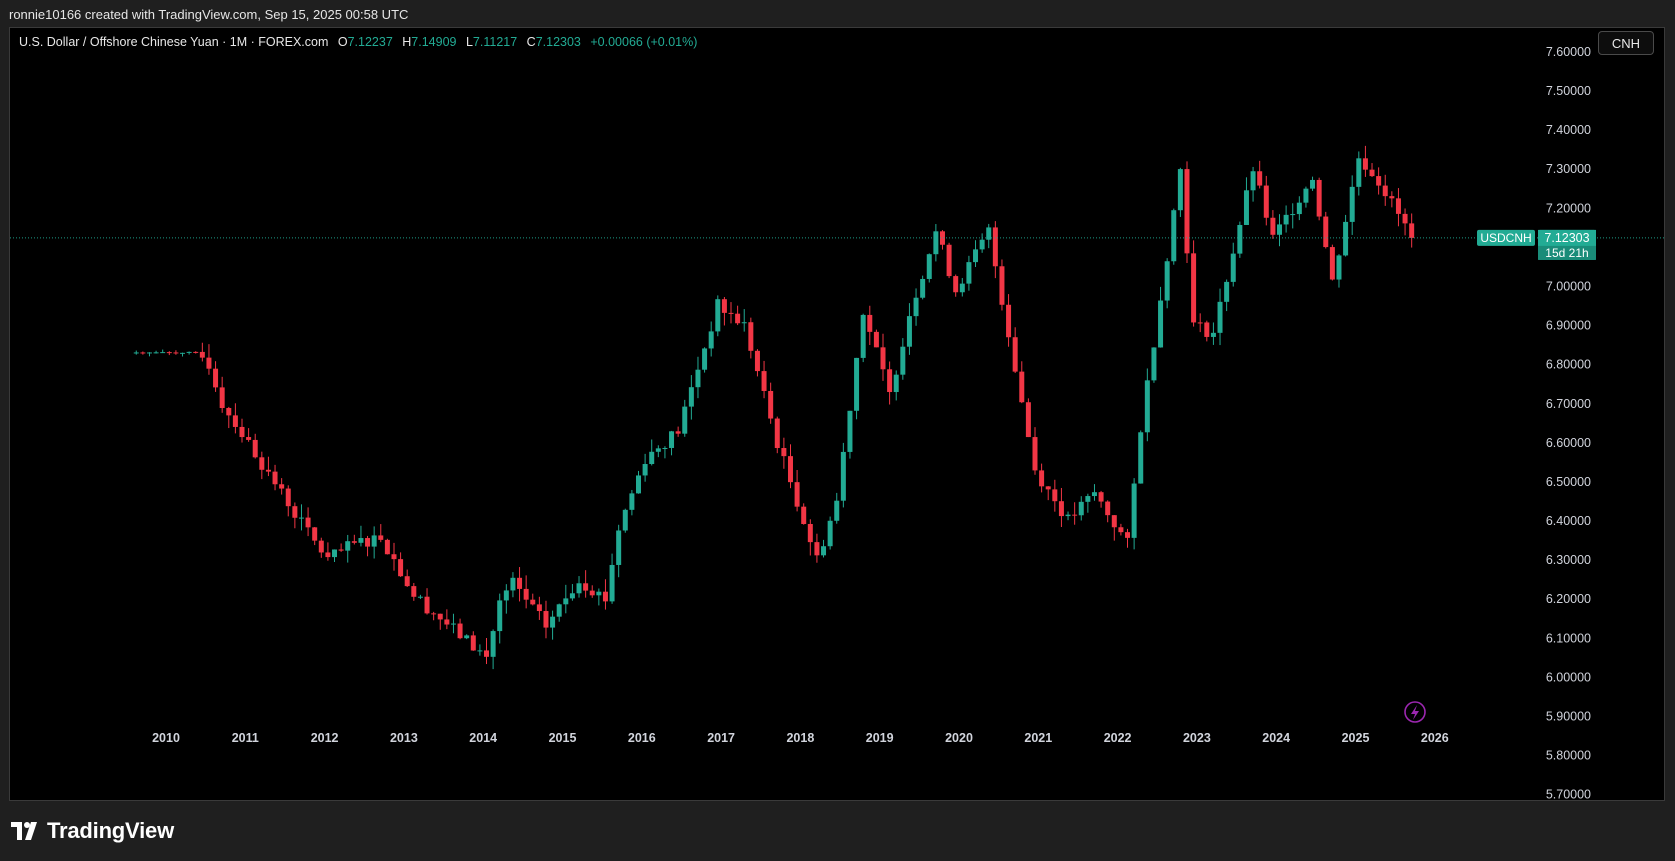 Image resolution: width=1675 pixels, height=861 pixels. Describe the element at coordinates (1568, 169) in the screenshot. I see `y-axis-tick-label: 7.30000` at that location.